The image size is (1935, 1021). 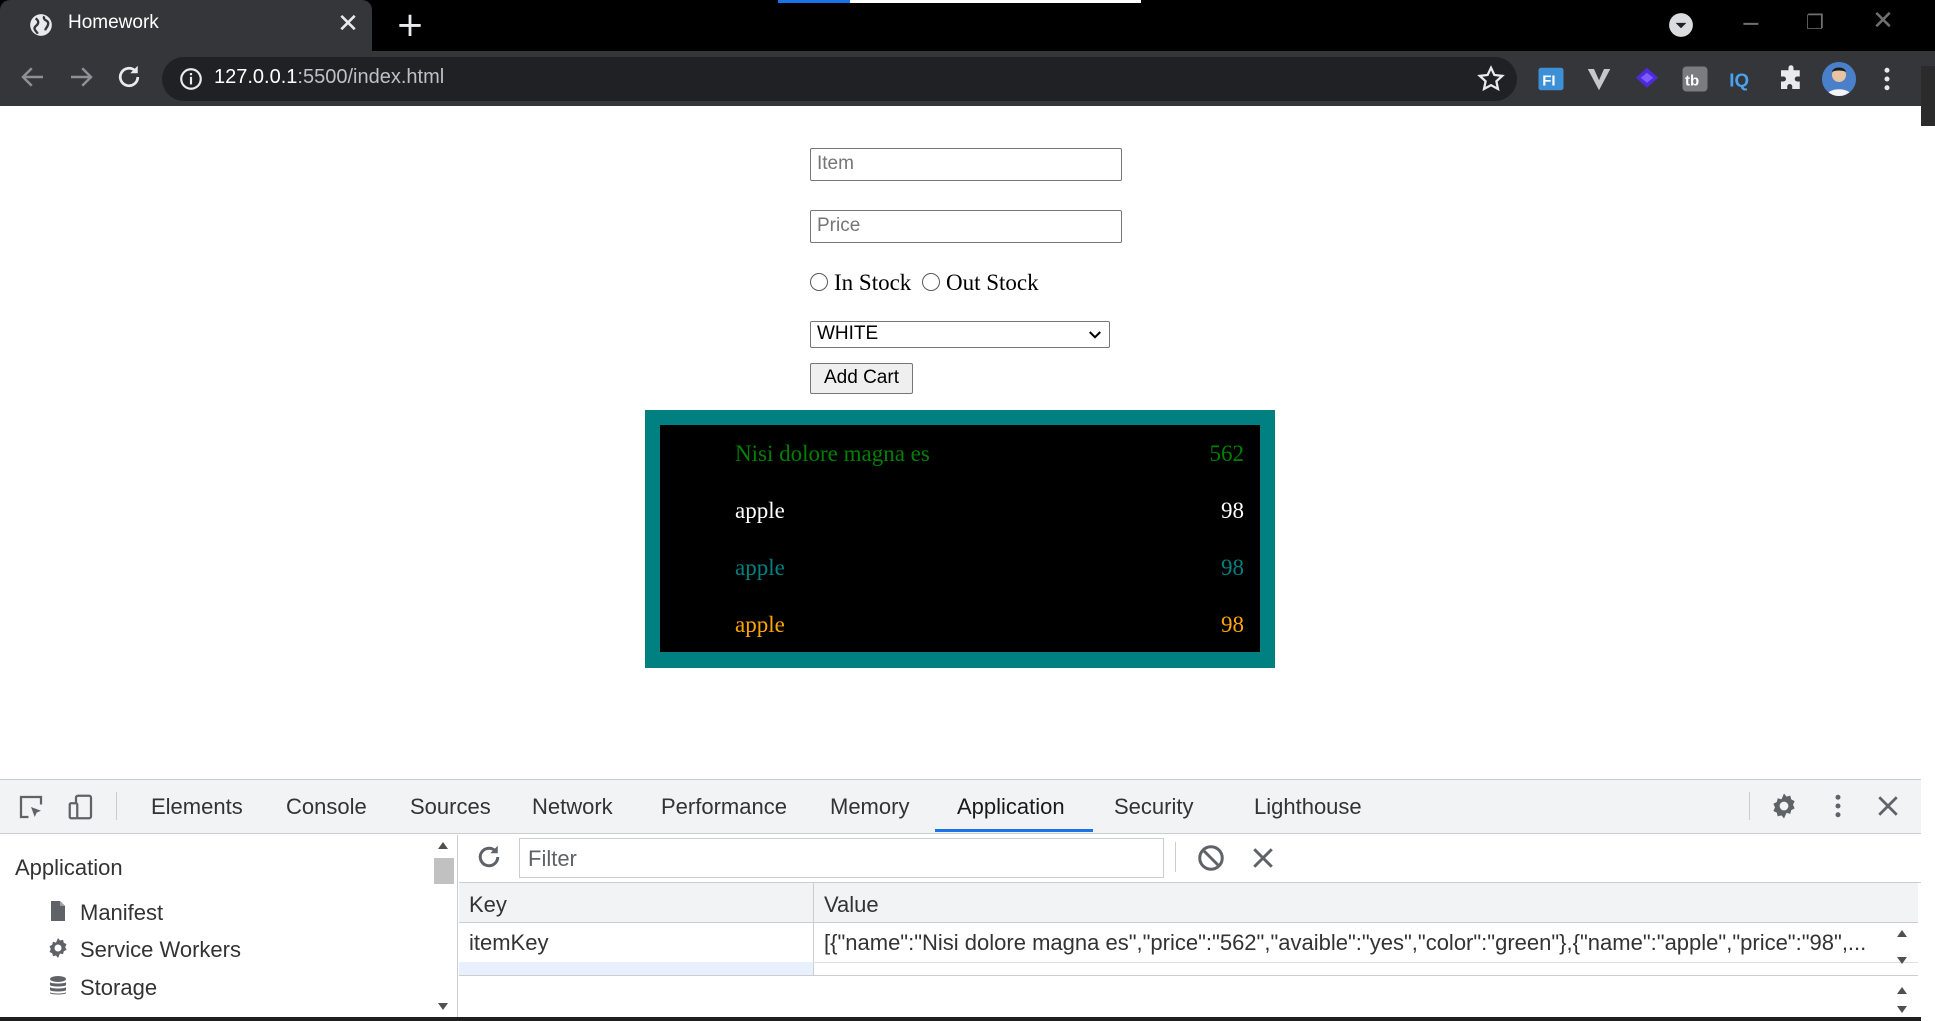 I want to click on sidebar-item-manifest: Manifest, so click(x=121, y=913).